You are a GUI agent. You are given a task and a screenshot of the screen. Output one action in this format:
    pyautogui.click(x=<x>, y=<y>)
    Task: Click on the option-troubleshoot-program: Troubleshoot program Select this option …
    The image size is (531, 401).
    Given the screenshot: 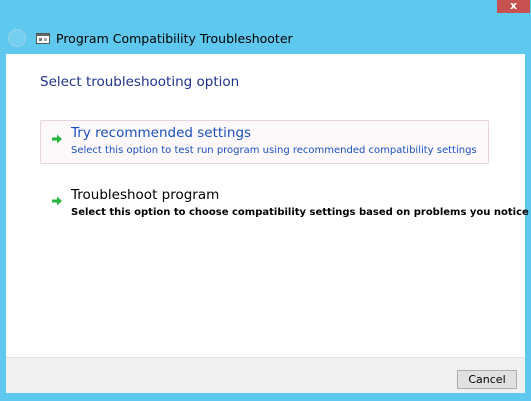 What is the action you would take?
    pyautogui.click(x=284, y=204)
    